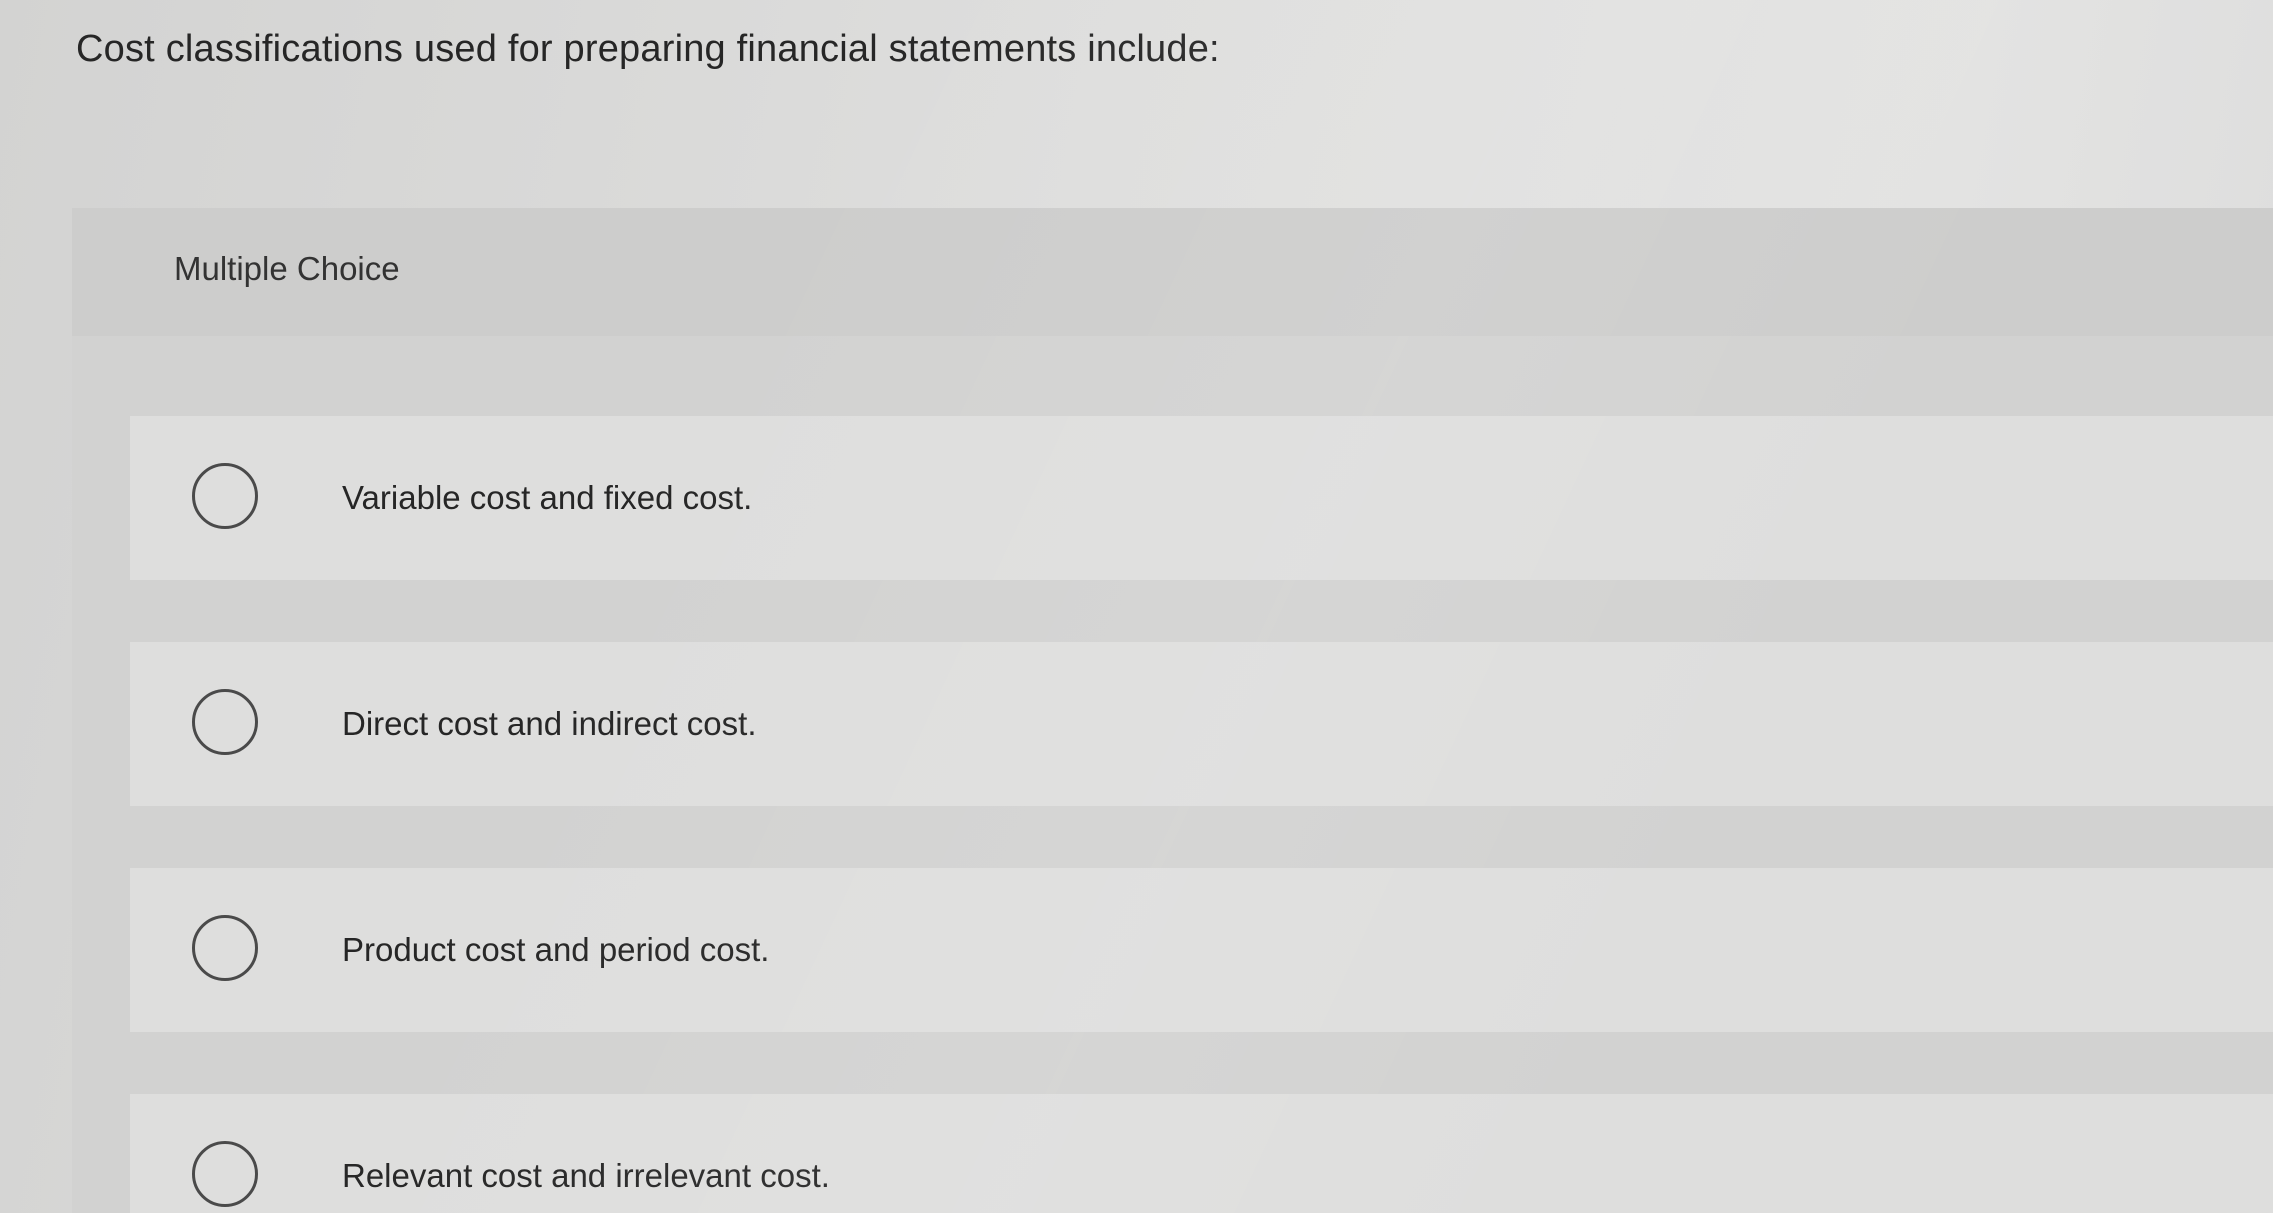 The image size is (2273, 1213). I want to click on answer-option-c: Product cost and period cost., so click(1201, 950).